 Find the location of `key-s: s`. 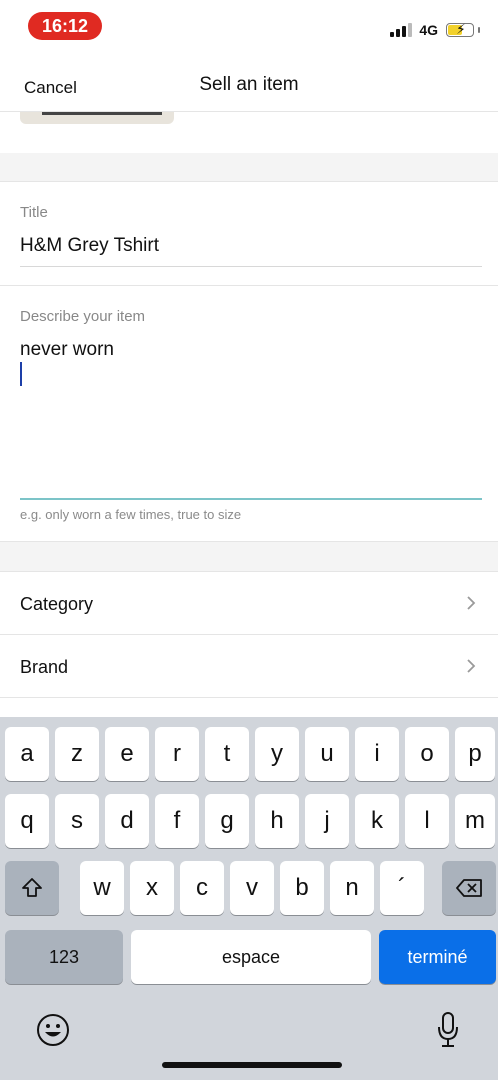

key-s: s is located at coordinates (77, 821).